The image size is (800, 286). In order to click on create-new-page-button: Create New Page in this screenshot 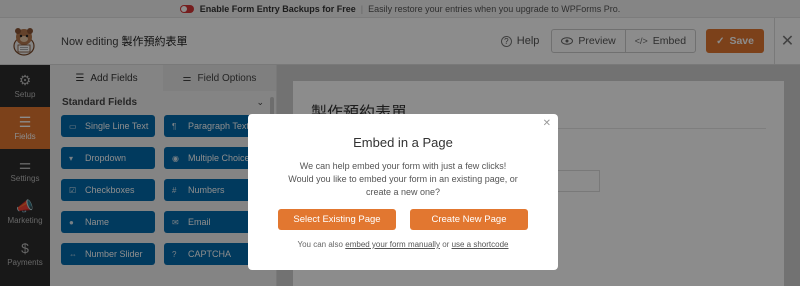, I will do `click(469, 219)`.